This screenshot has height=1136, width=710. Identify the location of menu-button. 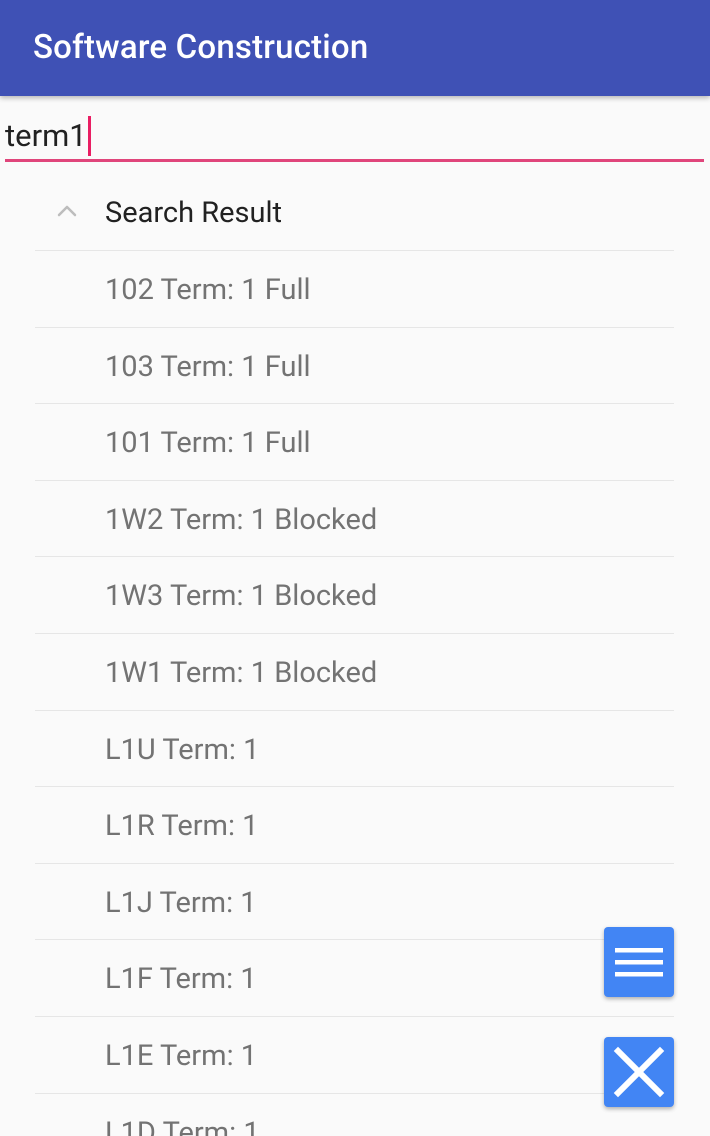
(639, 962).